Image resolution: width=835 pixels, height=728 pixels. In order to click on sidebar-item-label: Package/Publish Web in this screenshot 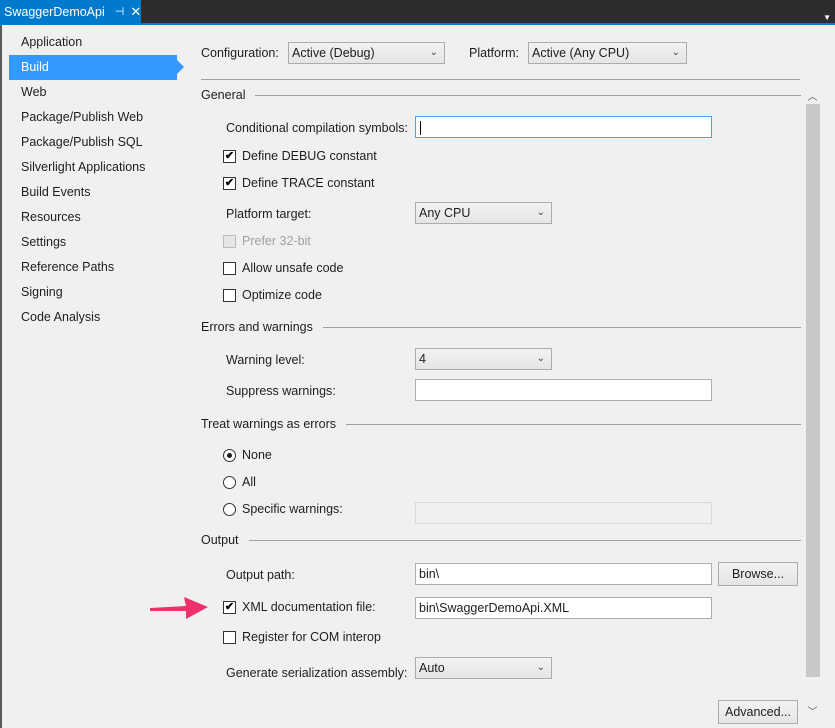, I will do `click(82, 117)`.